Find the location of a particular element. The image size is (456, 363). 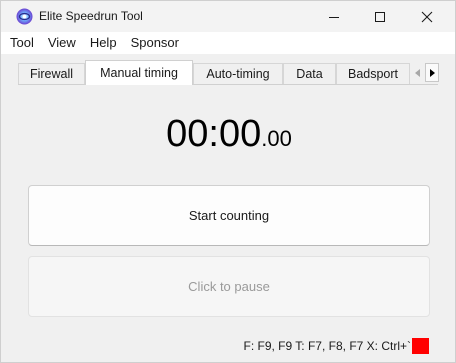

window-title: Elite Speedrun Tool is located at coordinates (91, 16).